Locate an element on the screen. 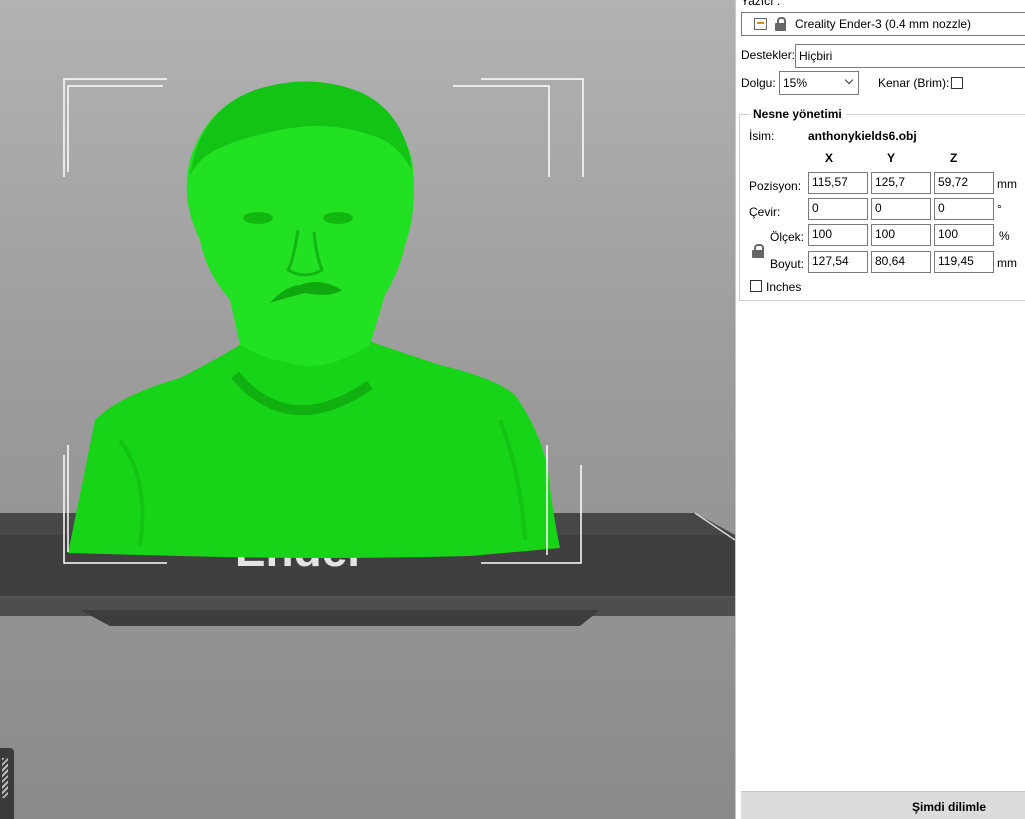 Image resolution: width=1025 pixels, height=819 pixels. scale-label: Ölçek: is located at coordinates (787, 237).